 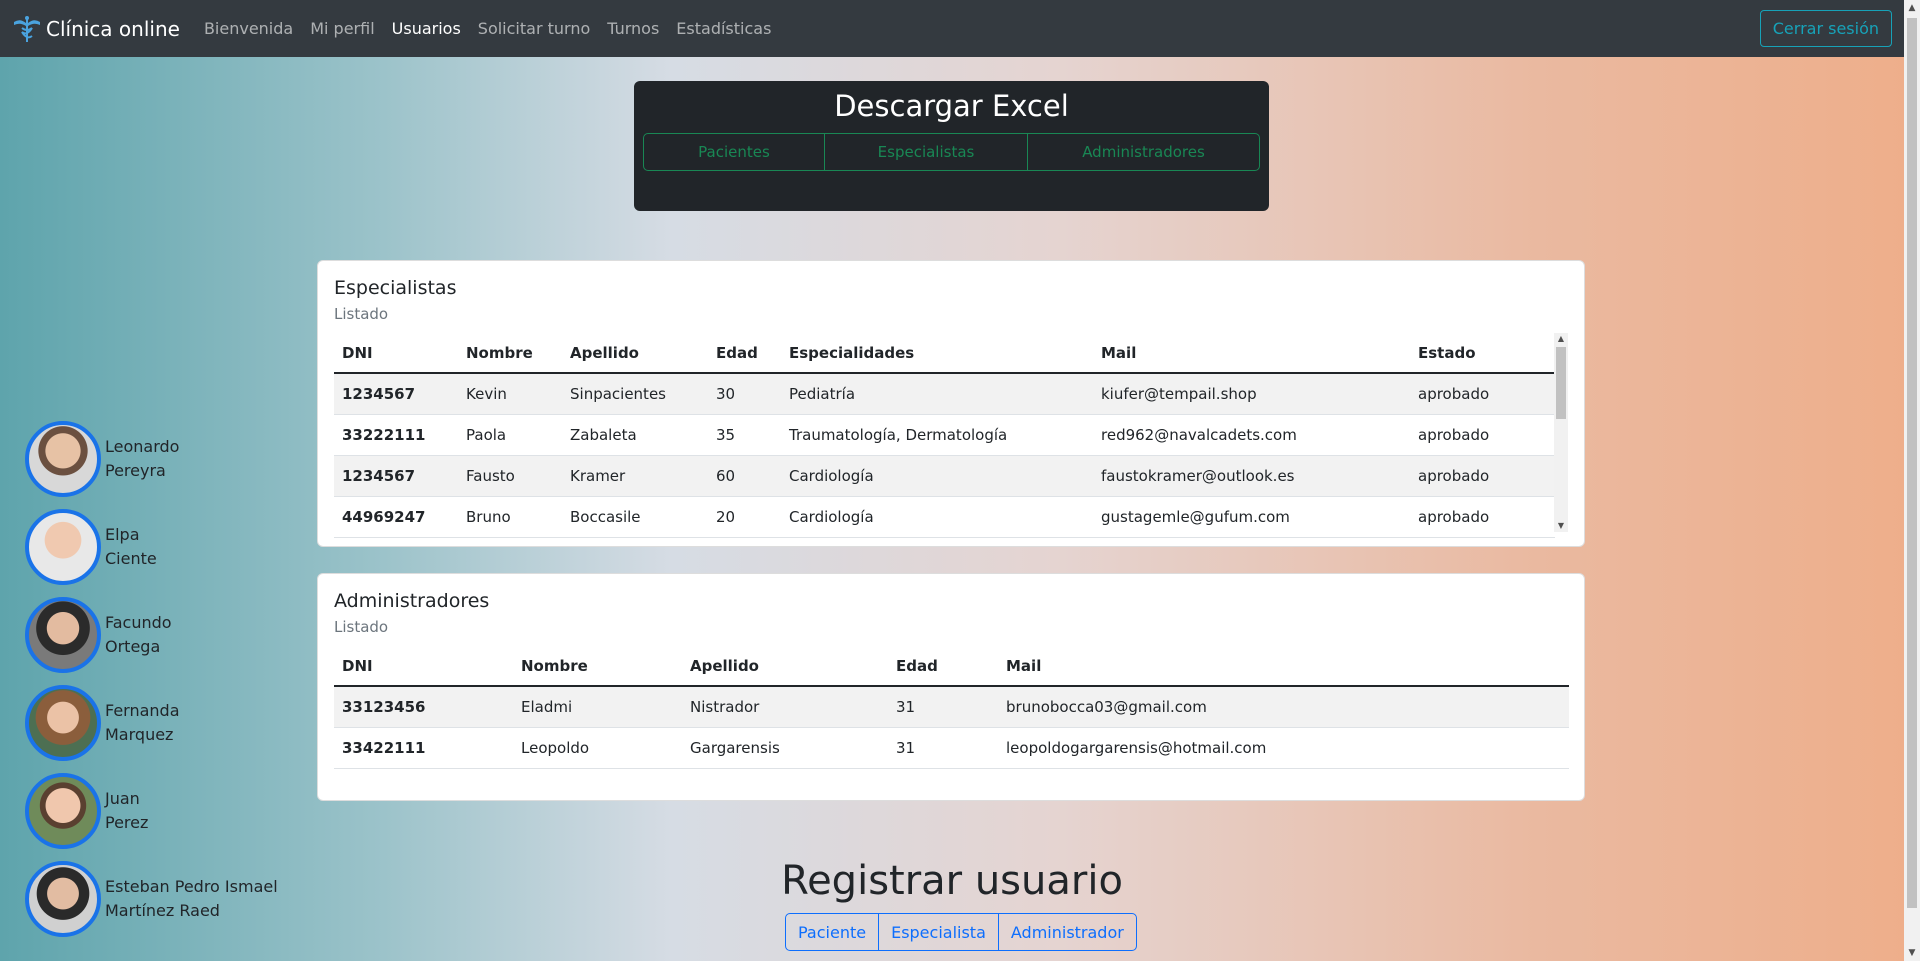 I want to click on col-mail: Mail, so click(x=1283, y=666).